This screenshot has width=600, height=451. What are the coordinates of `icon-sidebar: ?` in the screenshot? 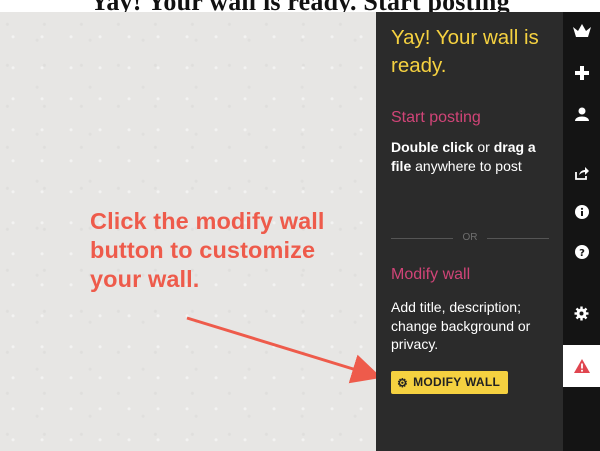 It's located at (581, 231).